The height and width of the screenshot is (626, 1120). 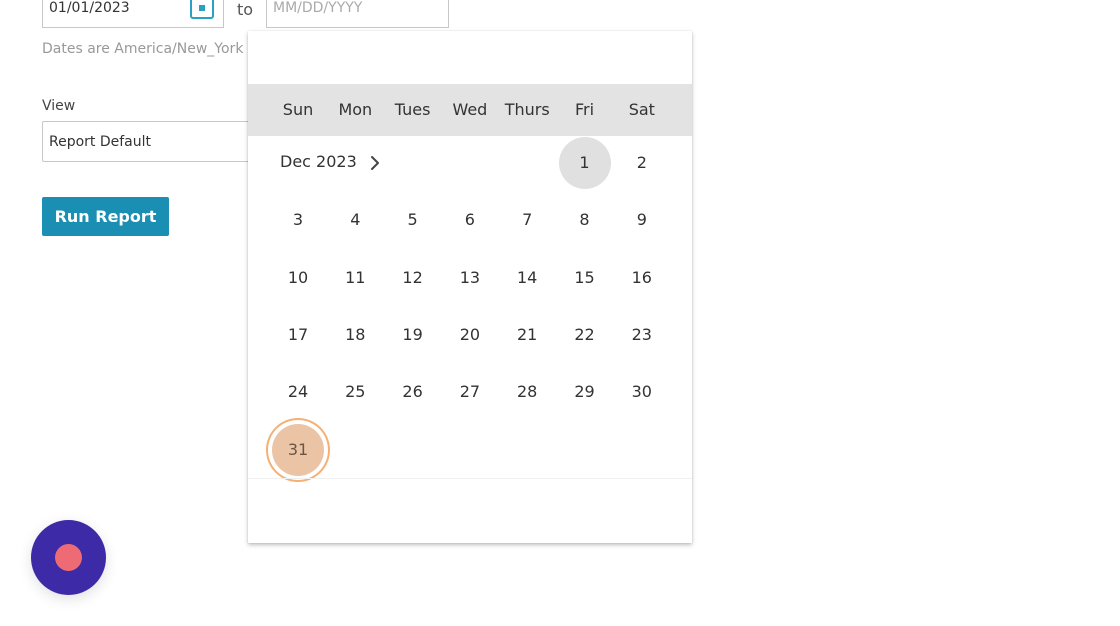 What do you see at coordinates (413, 392) in the screenshot?
I see `calendar-day: 26` at bounding box center [413, 392].